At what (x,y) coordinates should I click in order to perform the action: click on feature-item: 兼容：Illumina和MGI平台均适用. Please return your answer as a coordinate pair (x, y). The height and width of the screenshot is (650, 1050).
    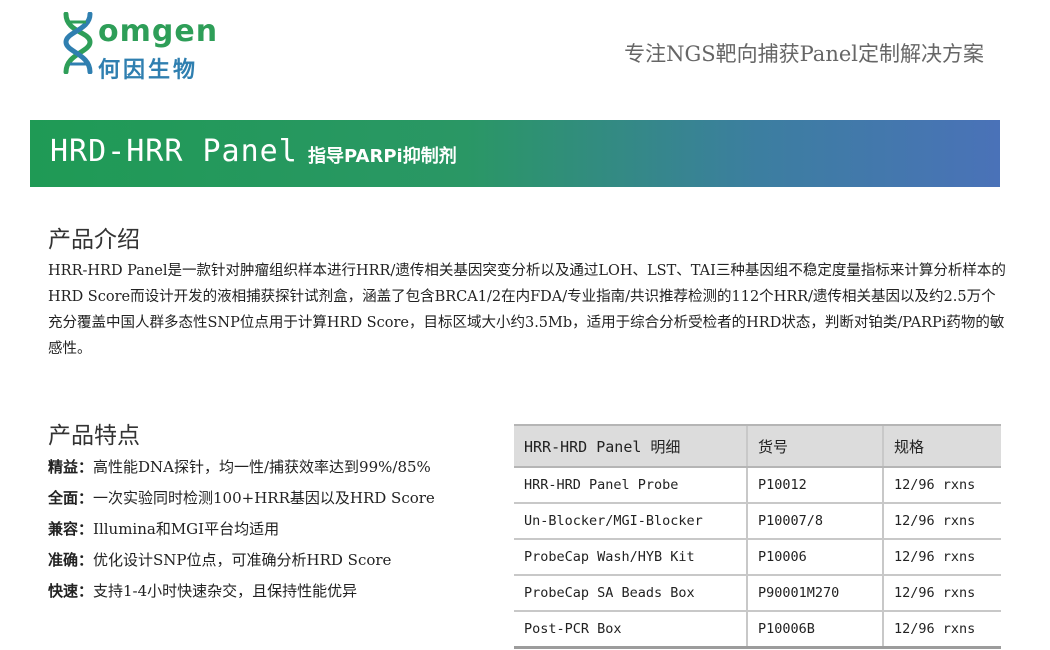
    Looking at the image, I should click on (268, 529).